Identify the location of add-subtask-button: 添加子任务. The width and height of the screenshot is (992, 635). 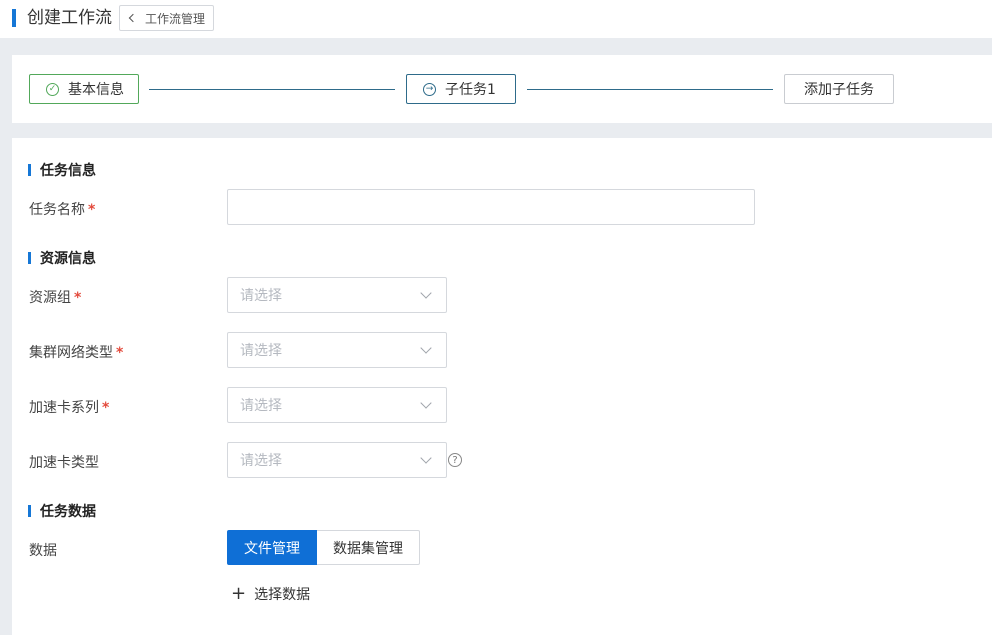
(839, 89).